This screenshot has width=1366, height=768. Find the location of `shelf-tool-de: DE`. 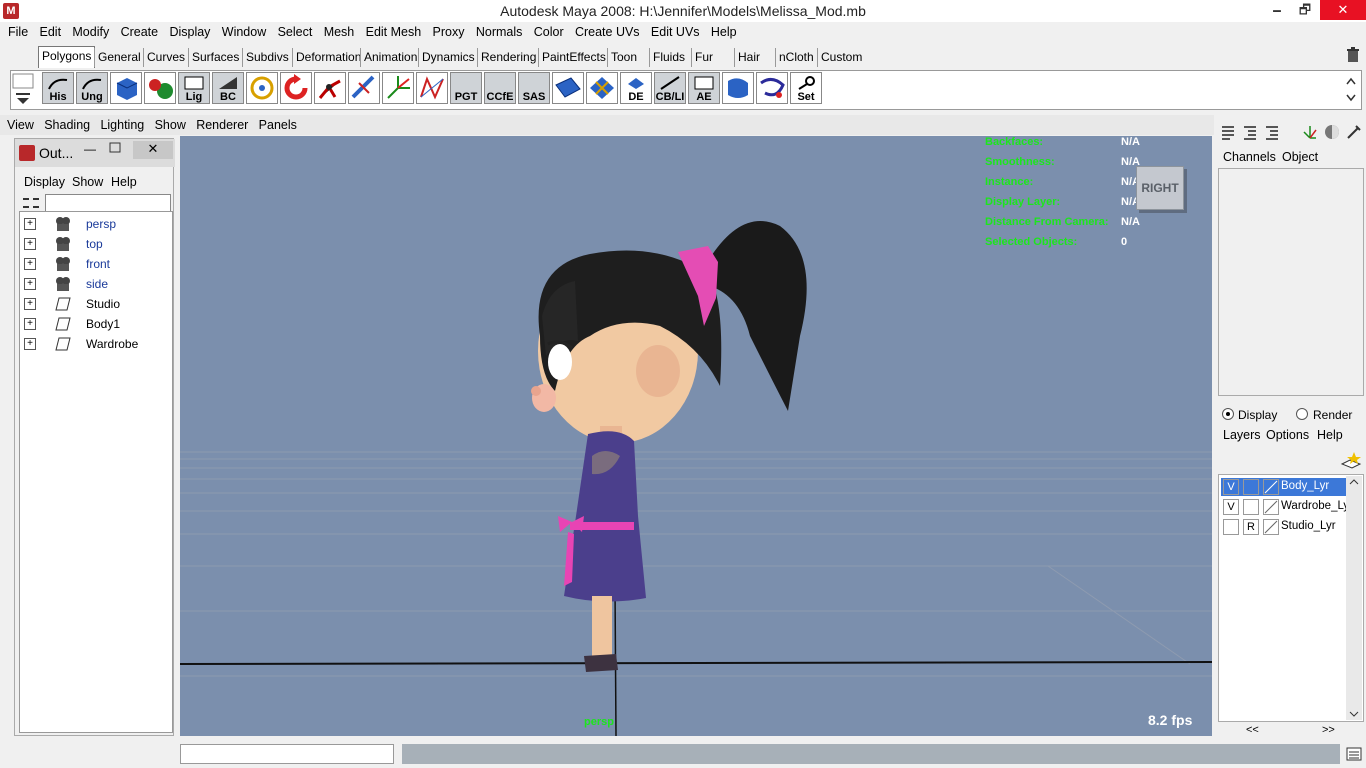

shelf-tool-de: DE is located at coordinates (636, 88).